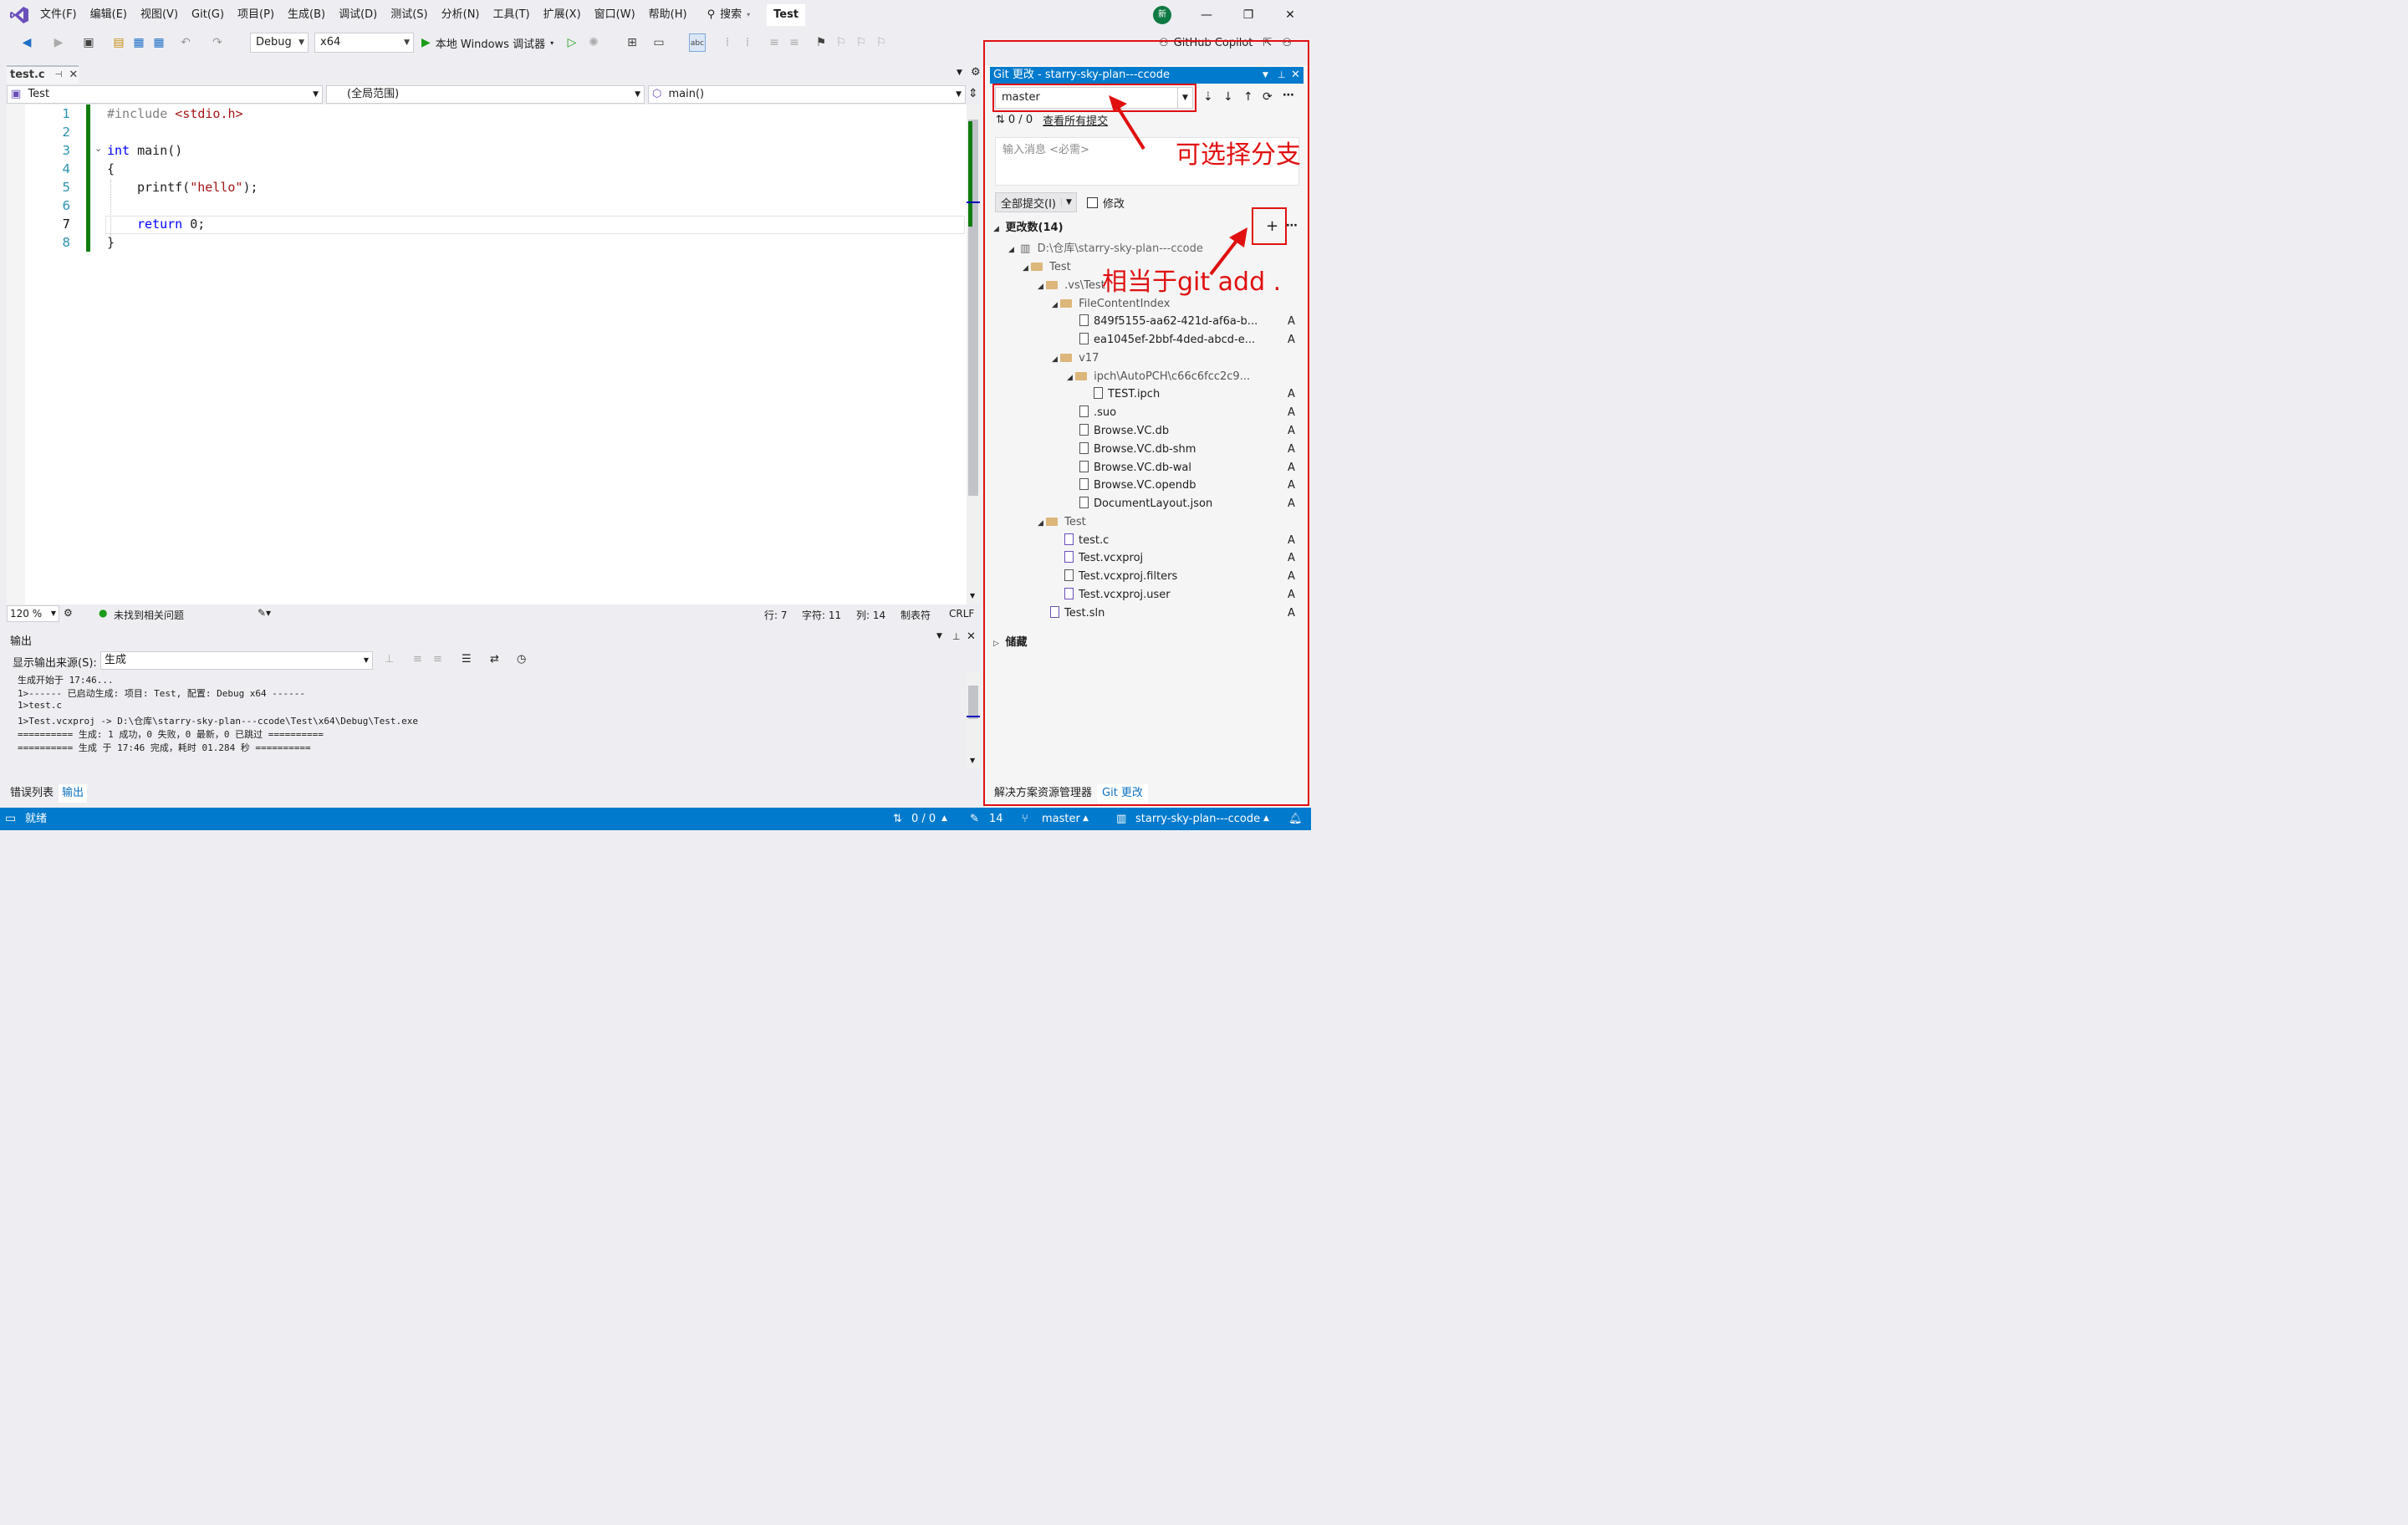  What do you see at coordinates (11, 819) in the screenshot?
I see `output-window-icon: ▭` at bounding box center [11, 819].